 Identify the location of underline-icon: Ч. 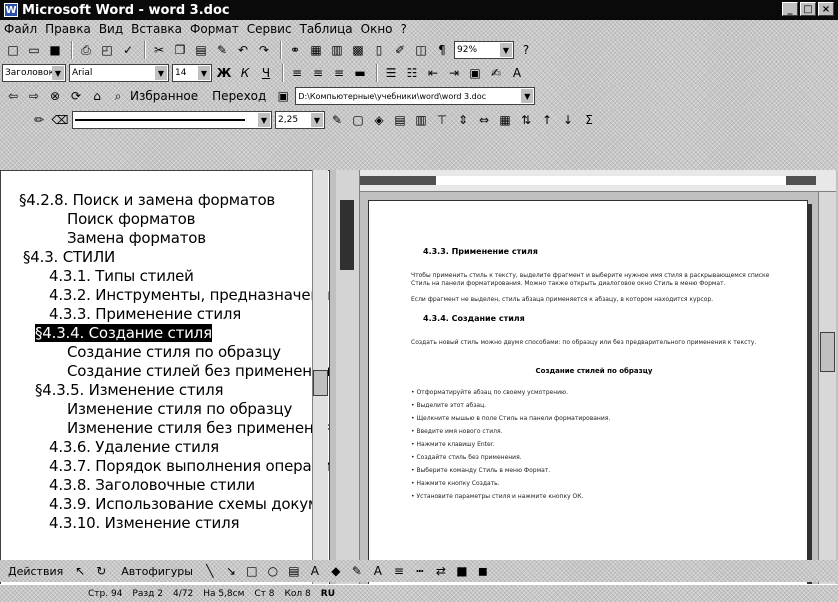
(266, 73).